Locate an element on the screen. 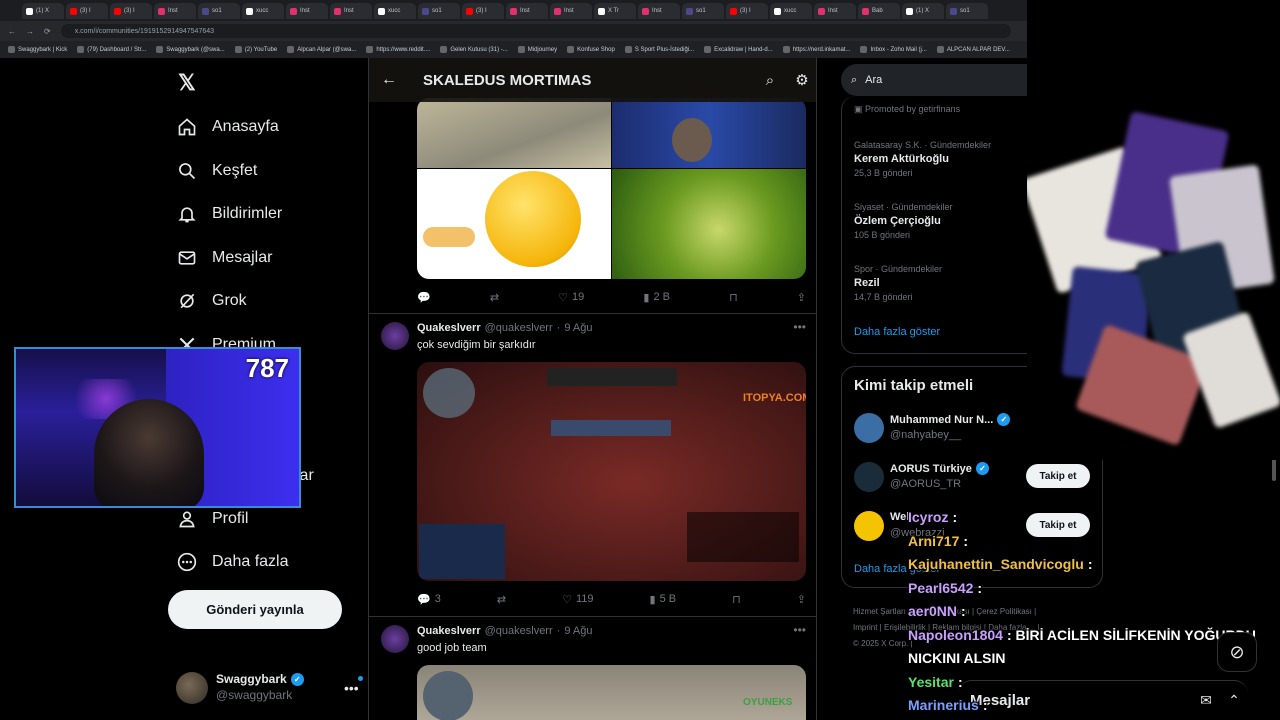 This screenshot has width=1280, height=720. show-more-trends-link: Daha fazla göster is located at coordinates (897, 332).